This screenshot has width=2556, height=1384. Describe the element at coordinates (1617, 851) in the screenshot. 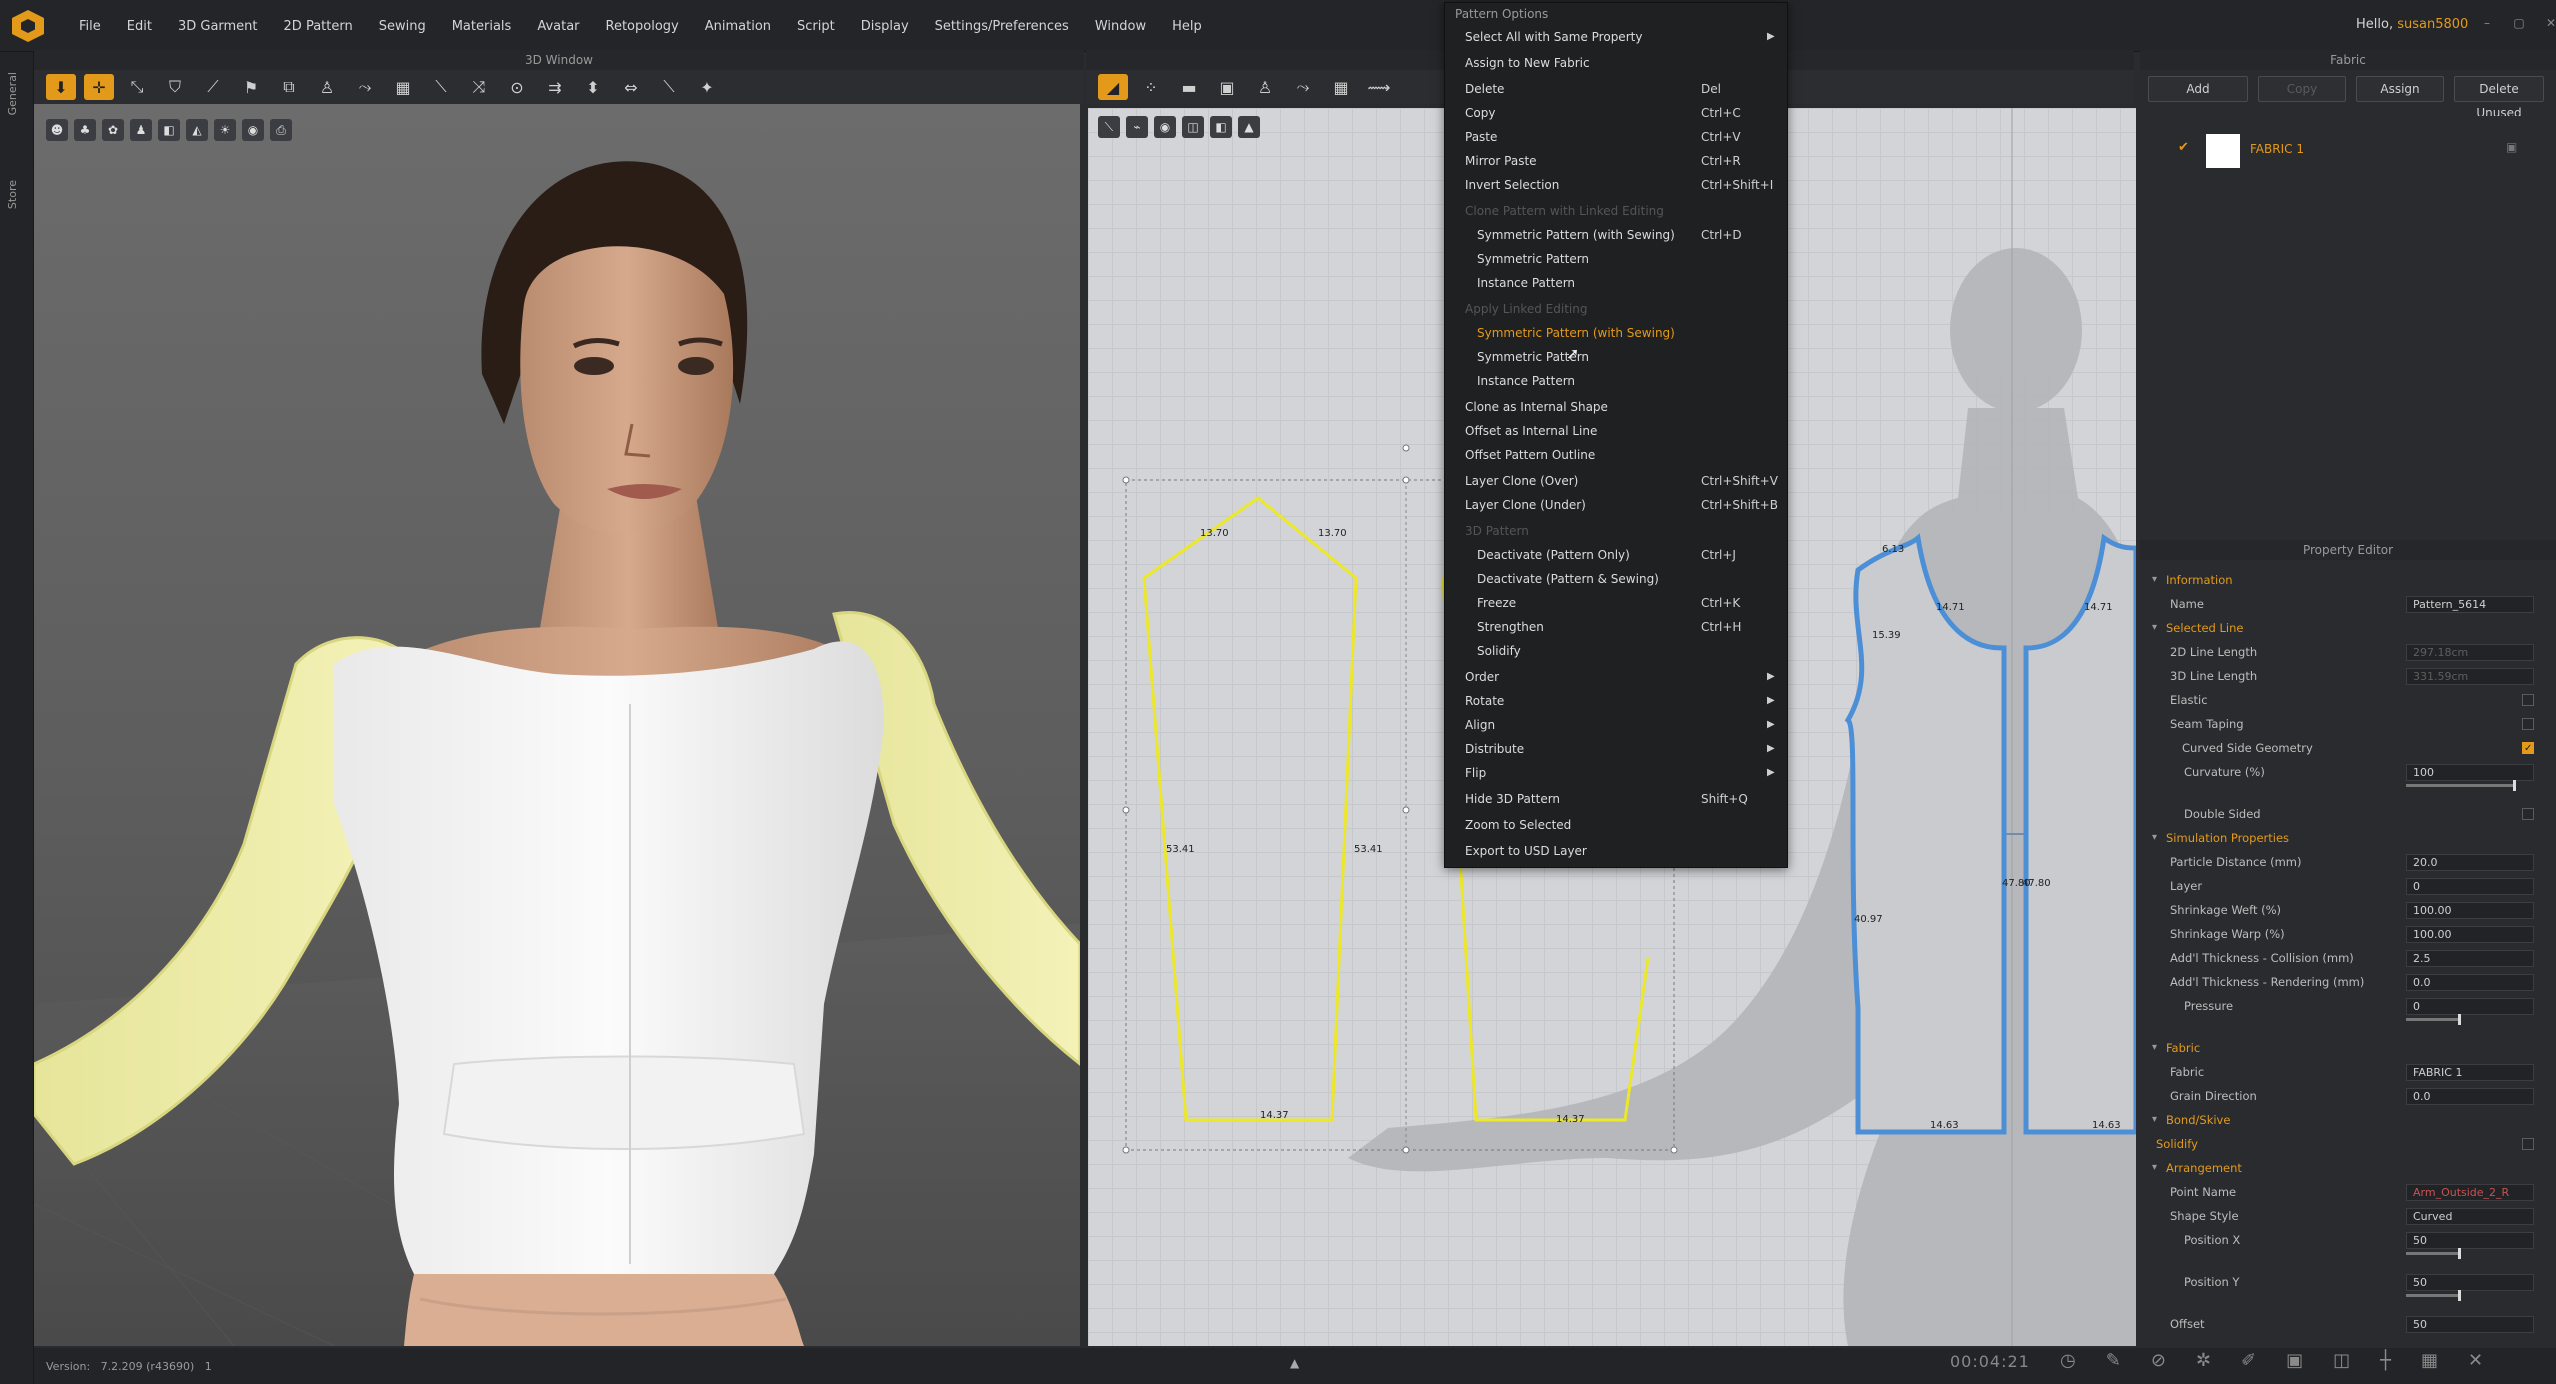

I see `context-menu-item: Export to USD Layer` at that location.